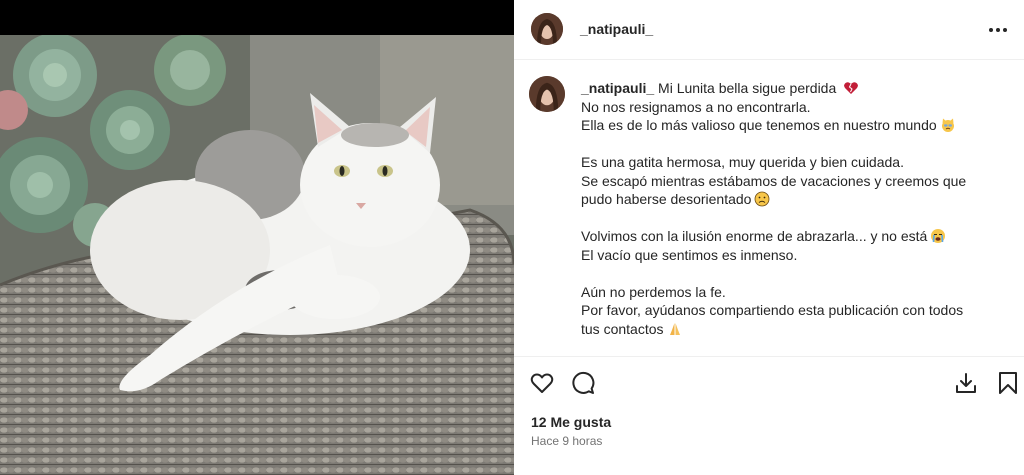  Describe the element at coordinates (791, 199) in the screenshot. I see `caption-line: pudo haberse desorientado` at that location.